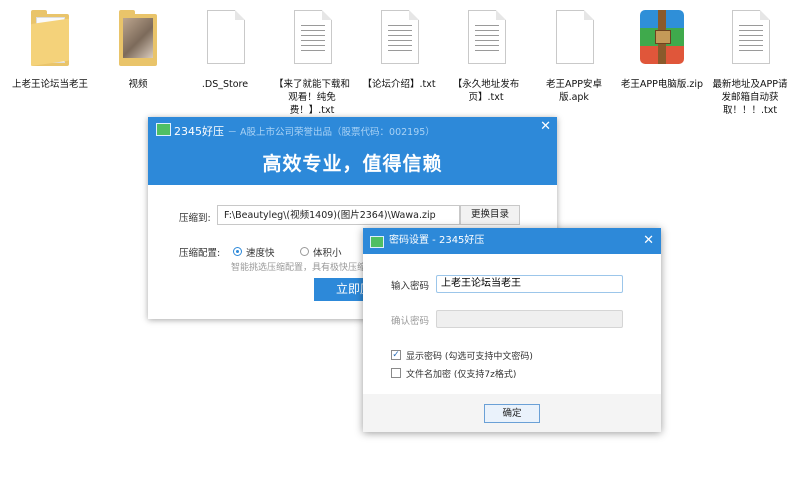 Image resolution: width=800 pixels, height=485 pixels. What do you see at coordinates (138, 39) in the screenshot?
I see `folder-photo-icon` at bounding box center [138, 39].